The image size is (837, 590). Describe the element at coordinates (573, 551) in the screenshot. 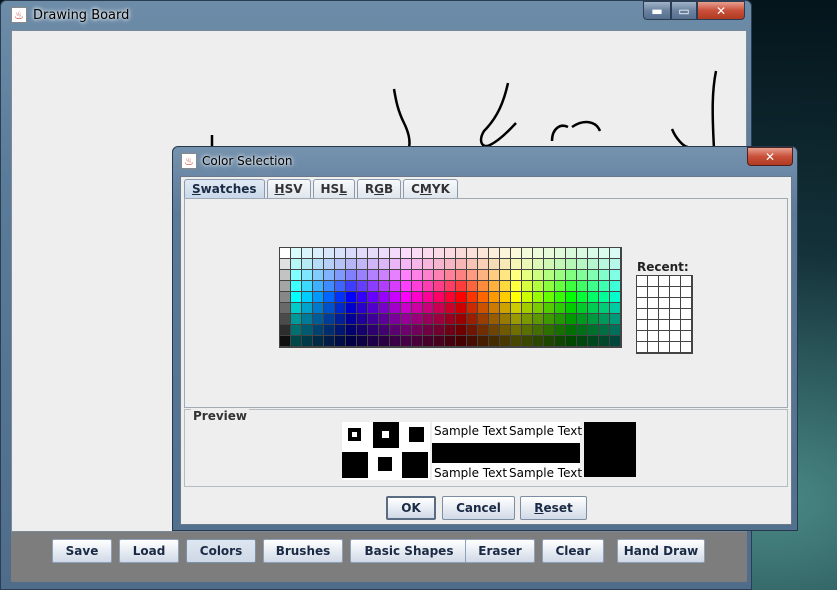

I see `clear-button: Clear` at that location.